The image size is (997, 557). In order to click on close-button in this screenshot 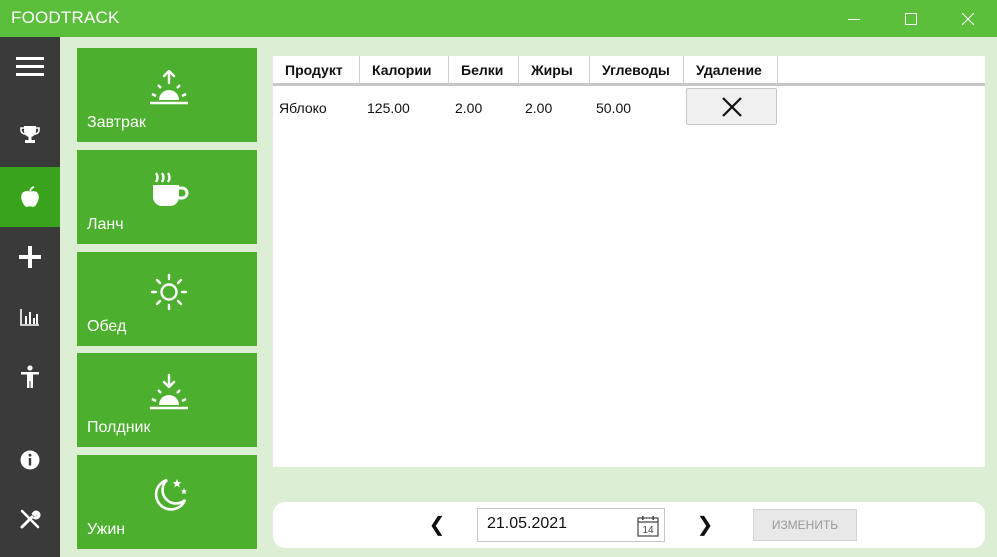, I will do `click(968, 18)`.